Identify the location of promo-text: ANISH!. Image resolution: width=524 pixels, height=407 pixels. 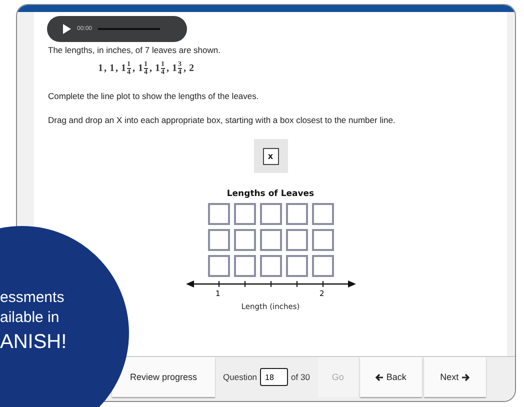
(33, 342).